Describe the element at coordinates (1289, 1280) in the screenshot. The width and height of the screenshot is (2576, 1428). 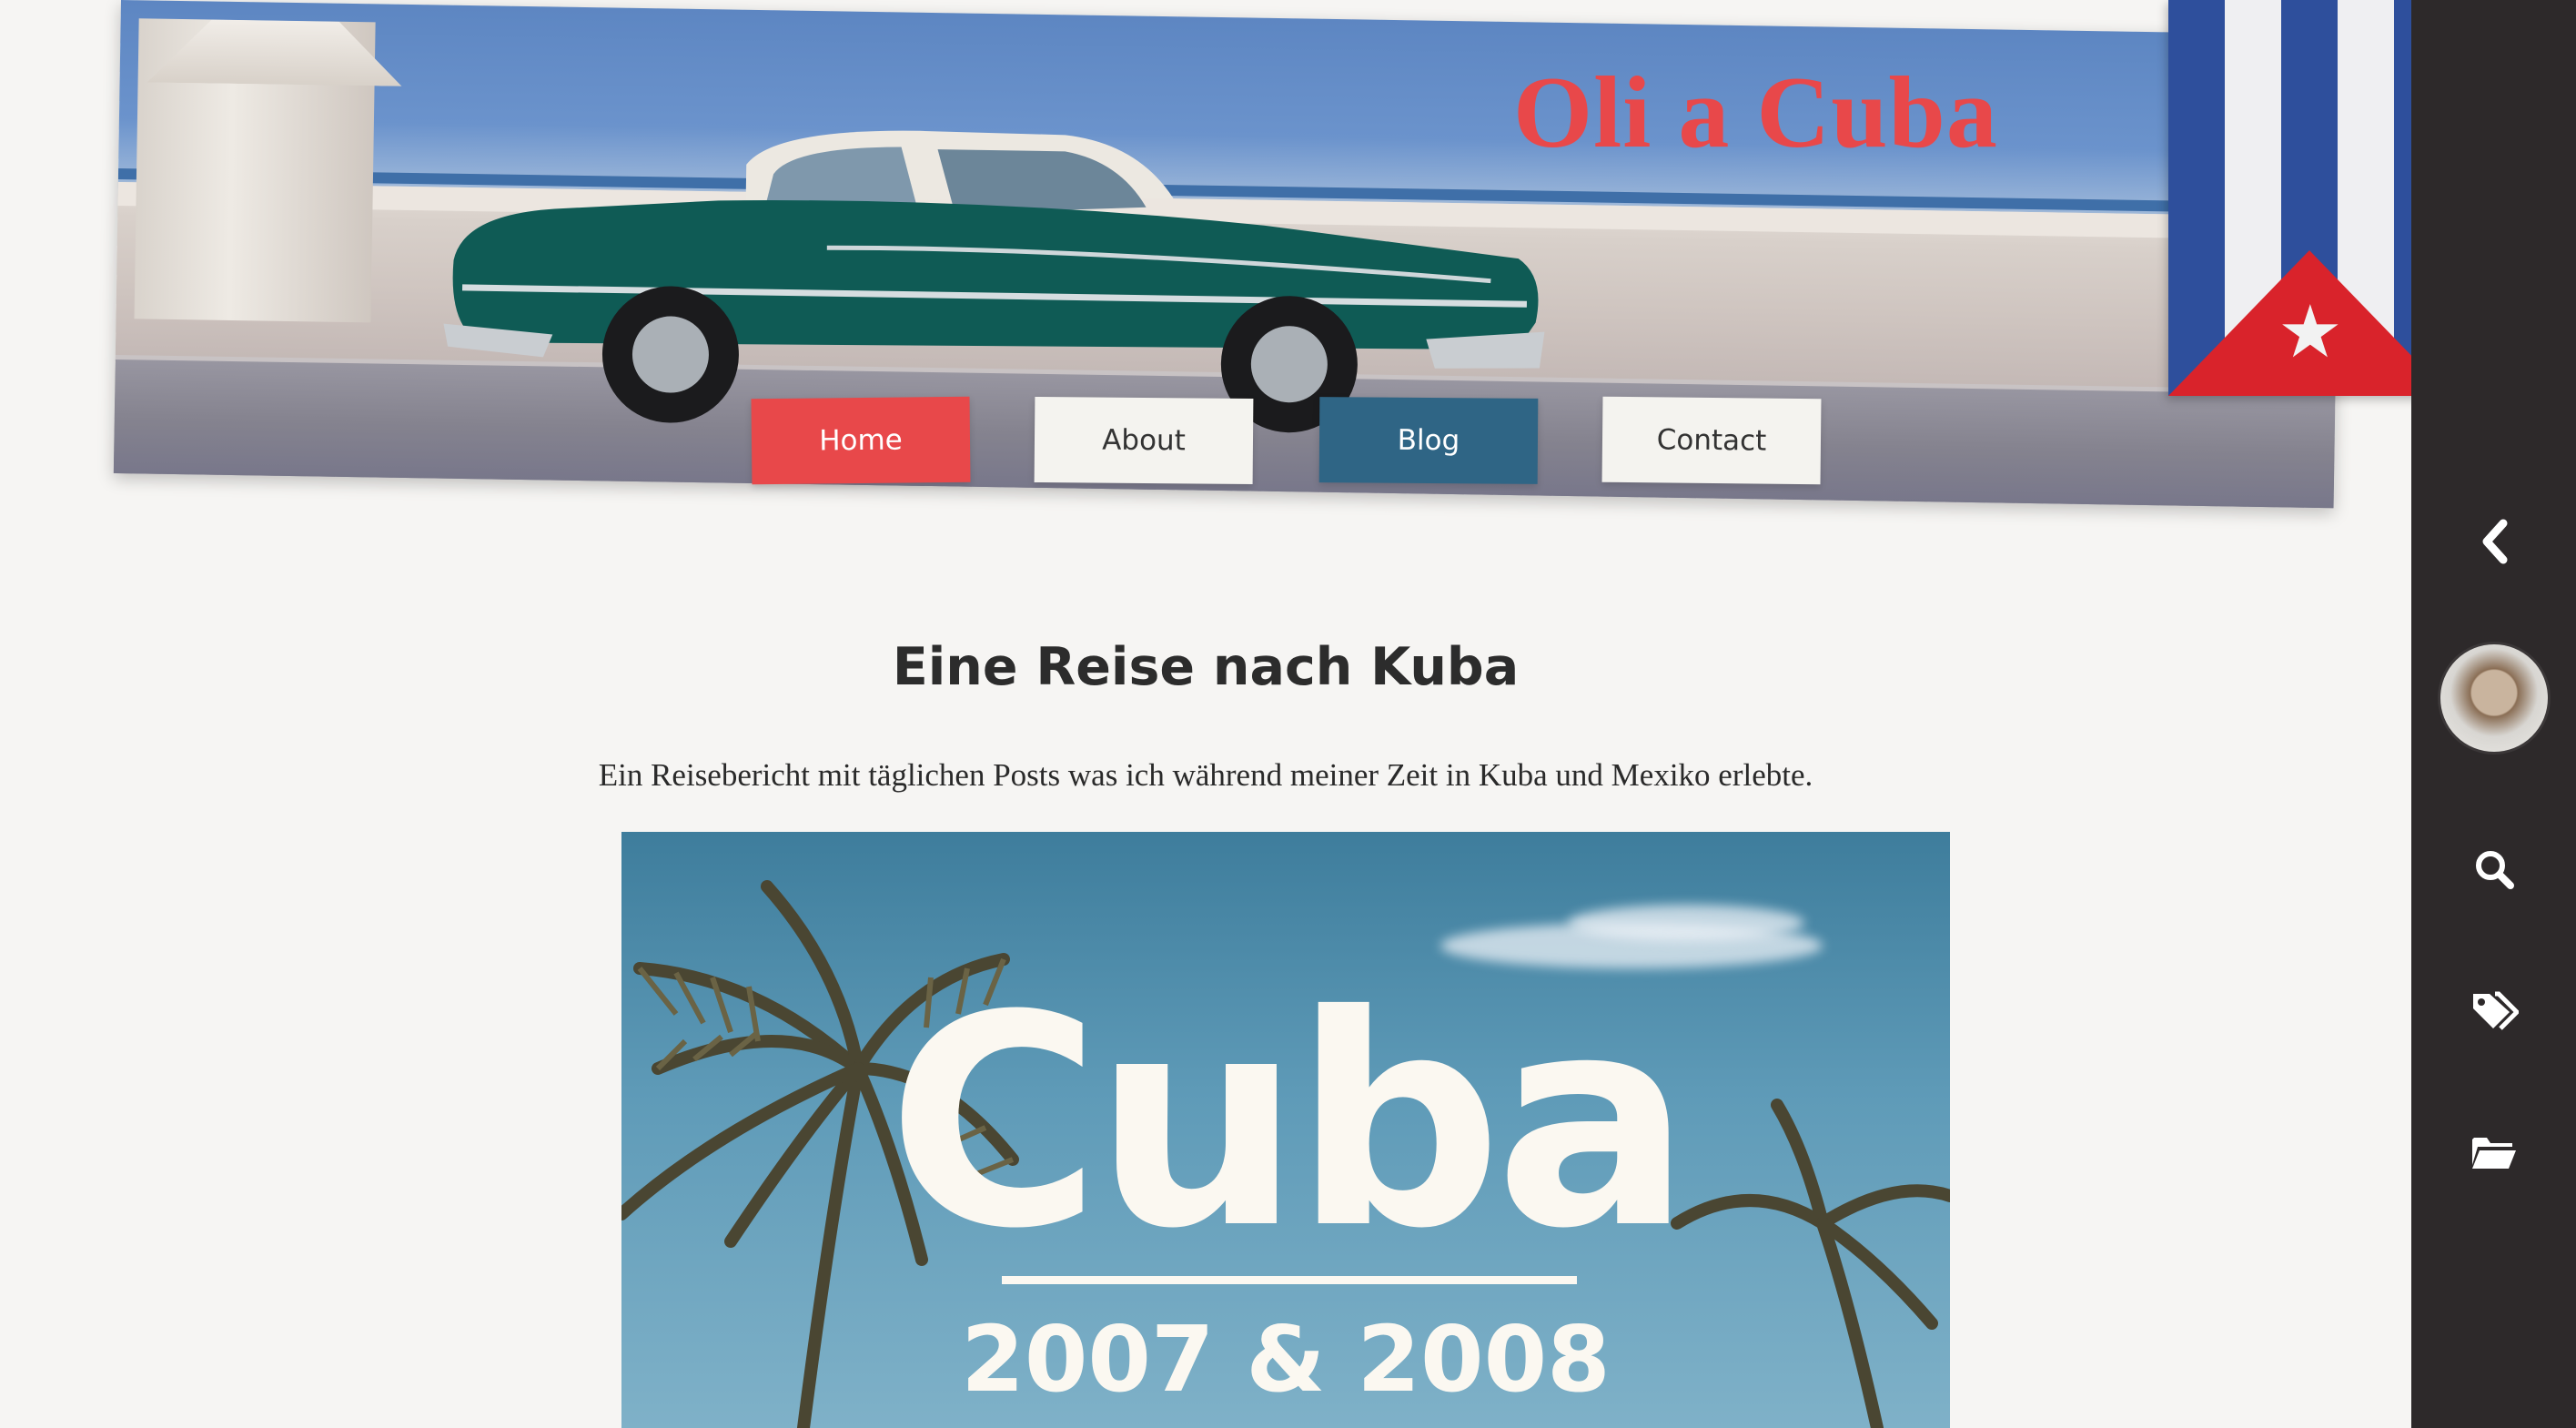
I see `hero-divider` at that location.